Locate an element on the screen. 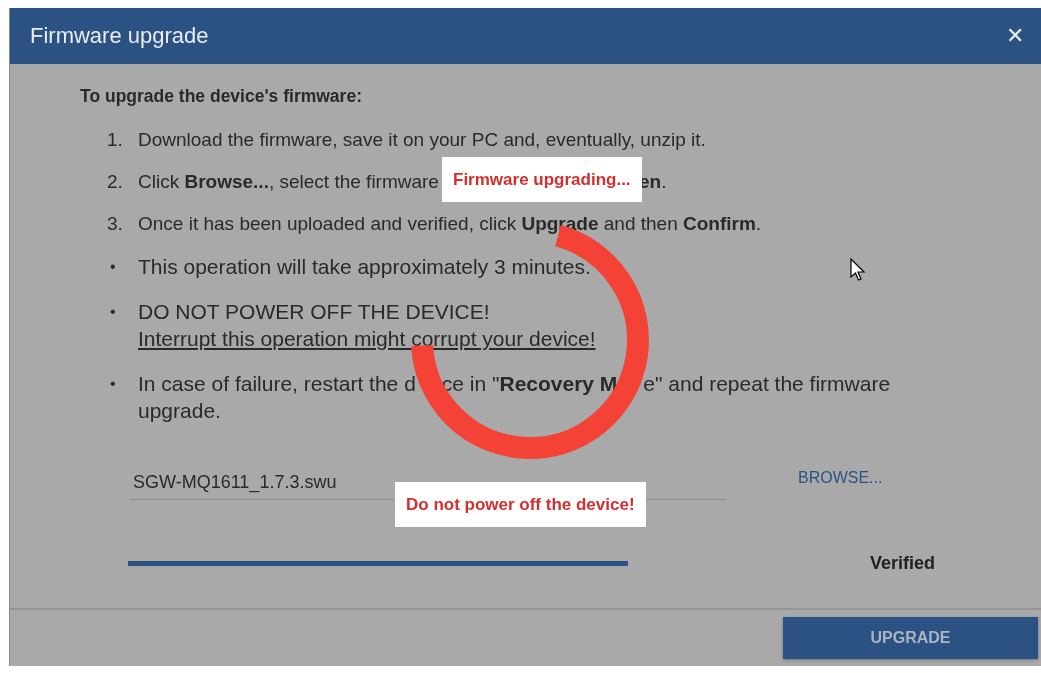  close-button: ✕ is located at coordinates (1015, 36).